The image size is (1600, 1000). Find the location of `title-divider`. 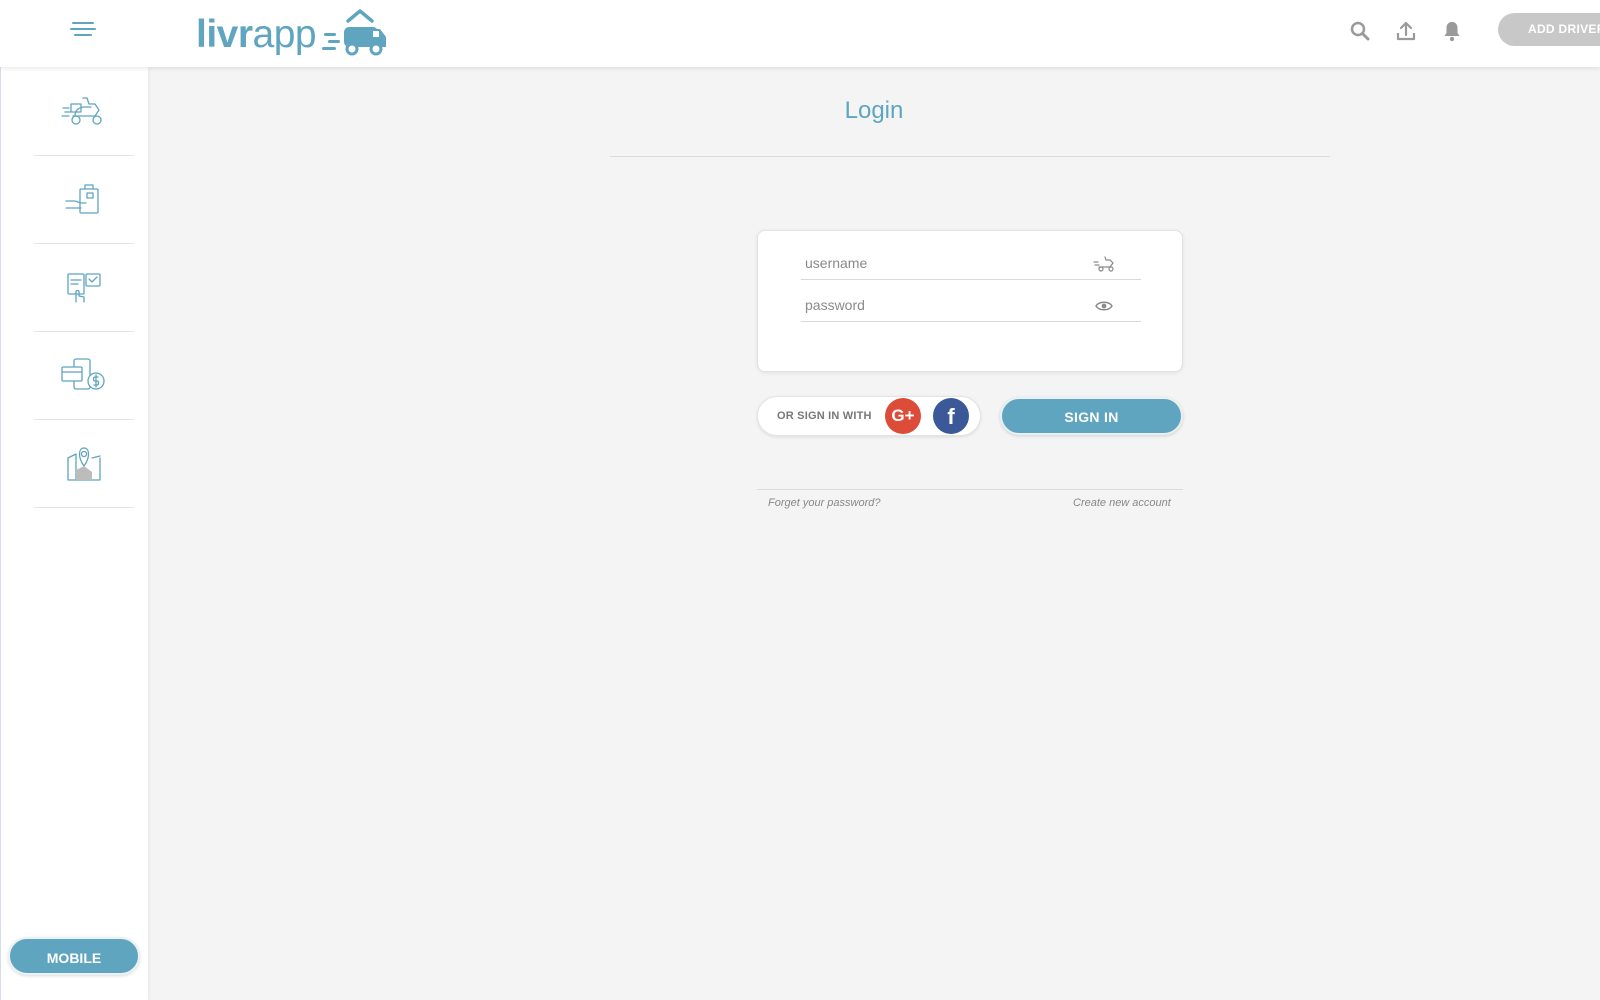

title-divider is located at coordinates (970, 156).